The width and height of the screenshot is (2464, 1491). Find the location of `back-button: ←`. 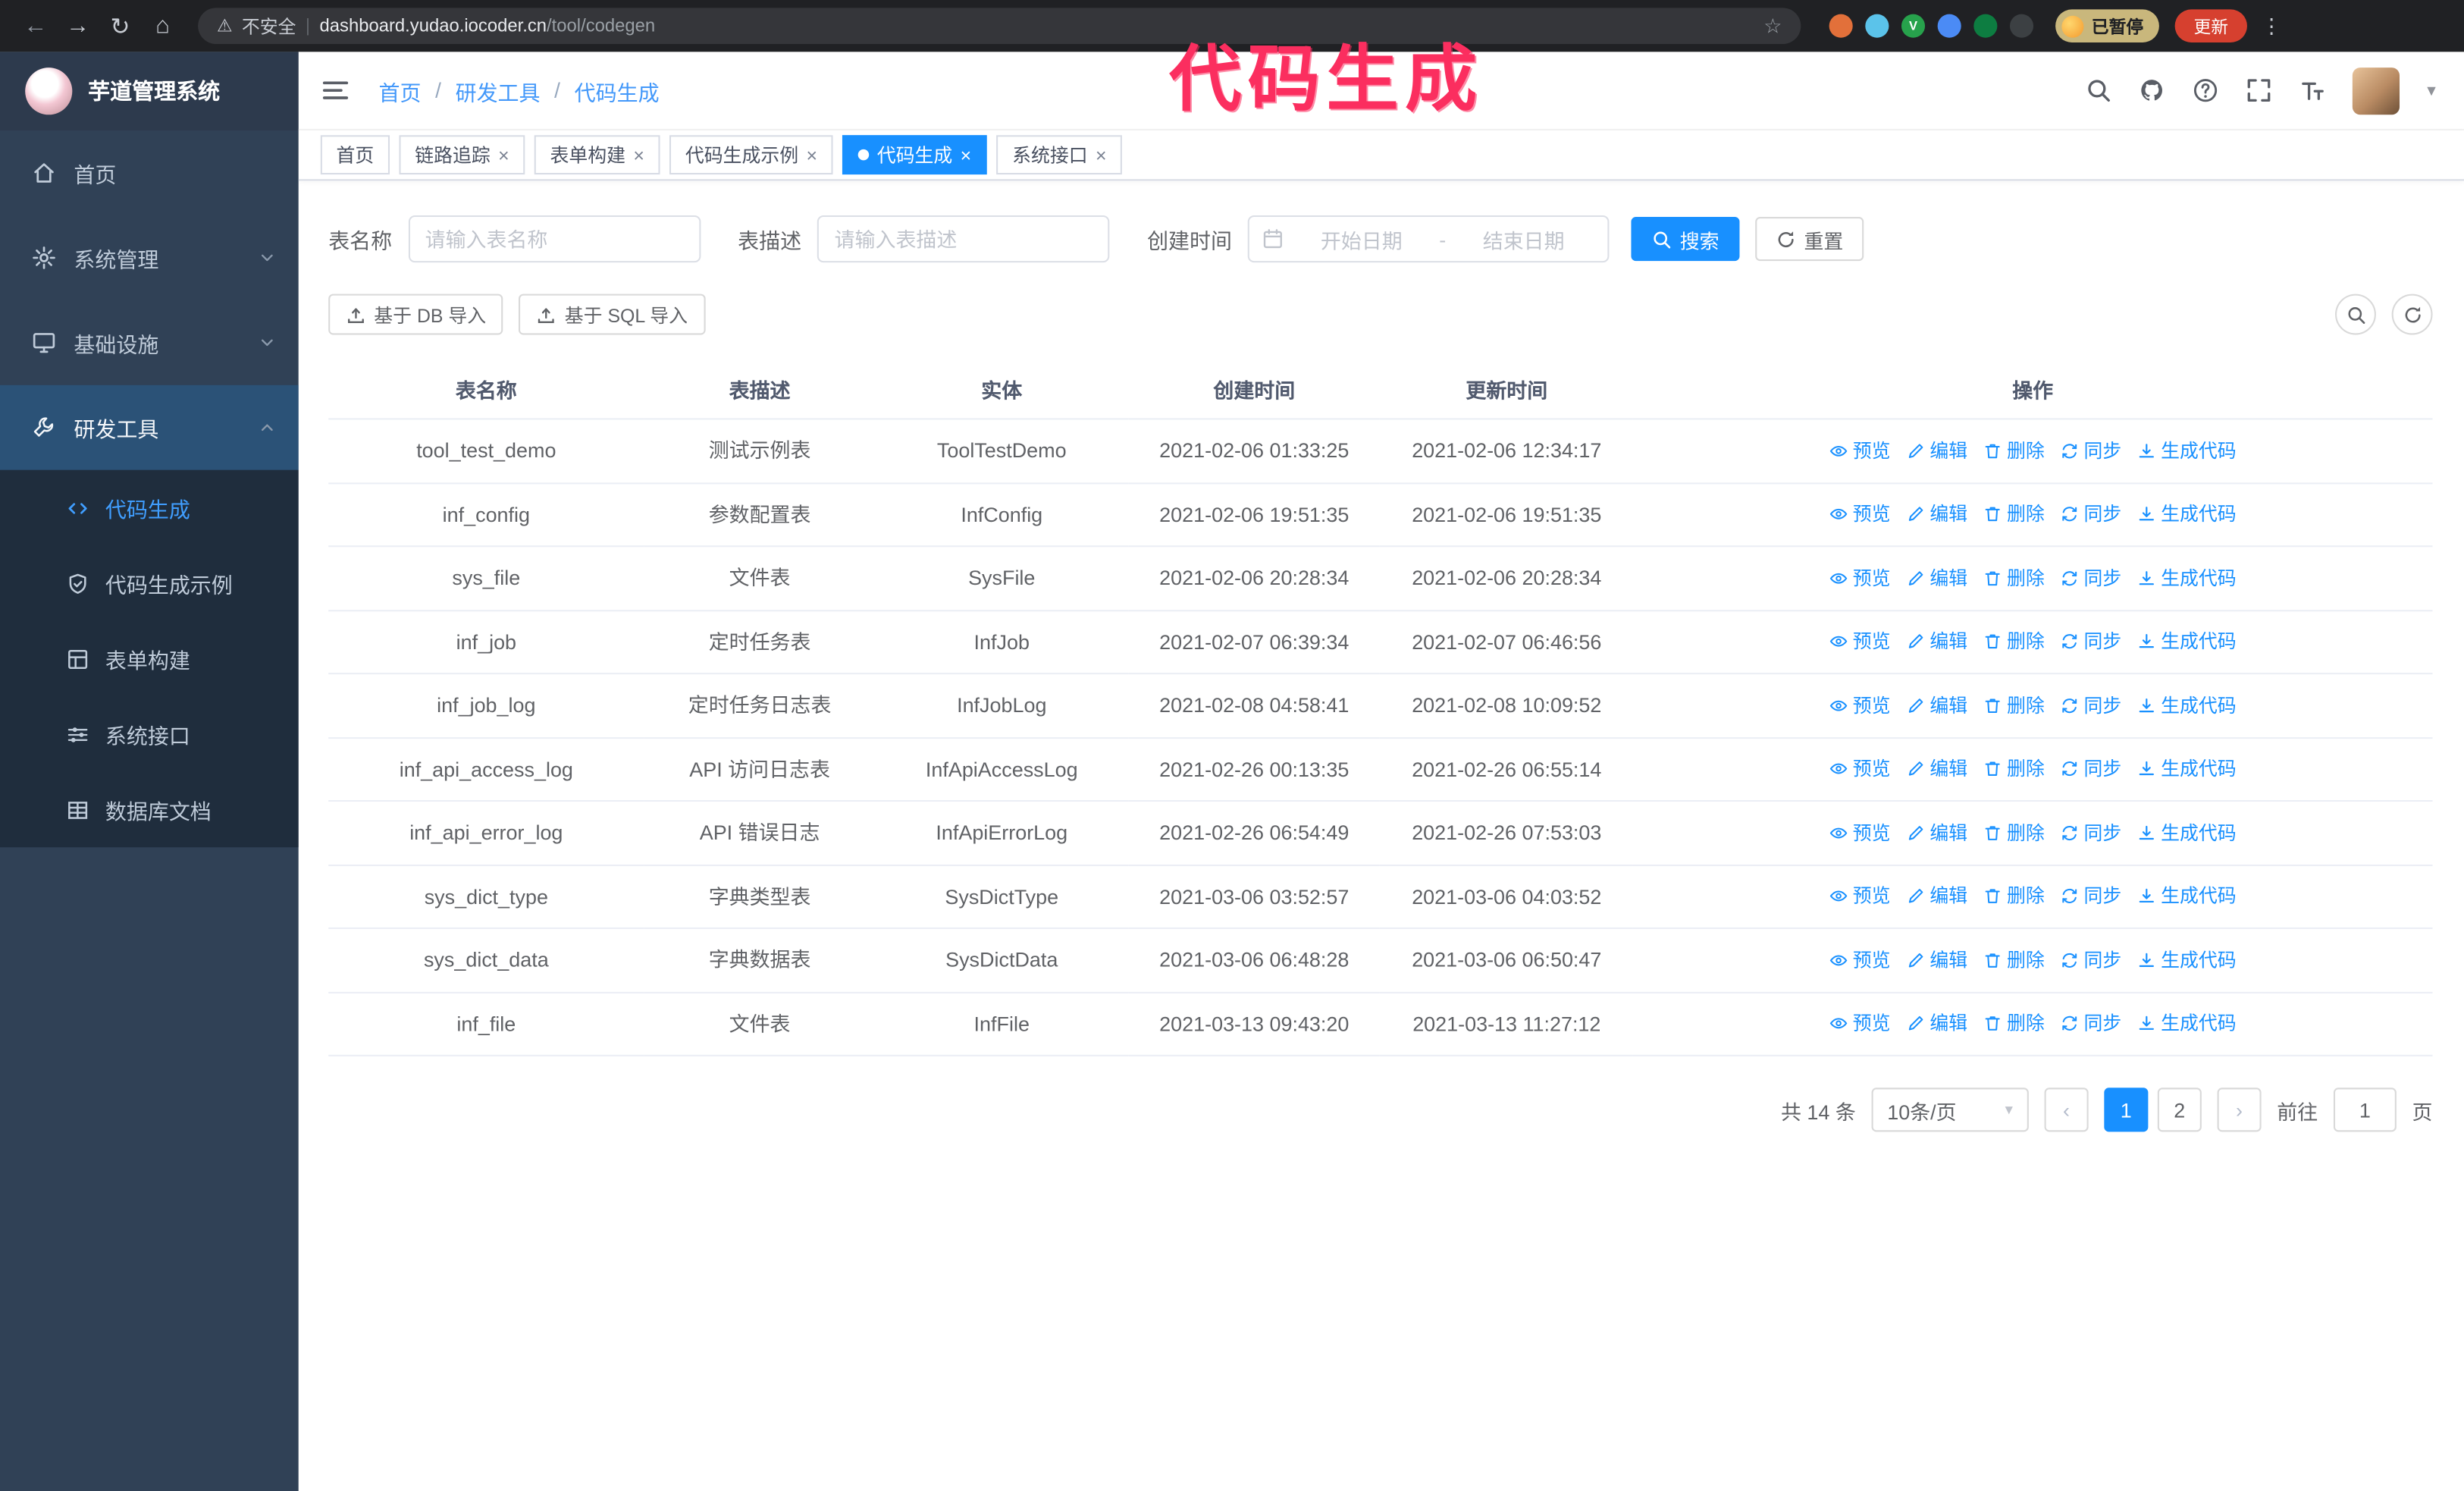

back-button: ← is located at coordinates (35, 26).